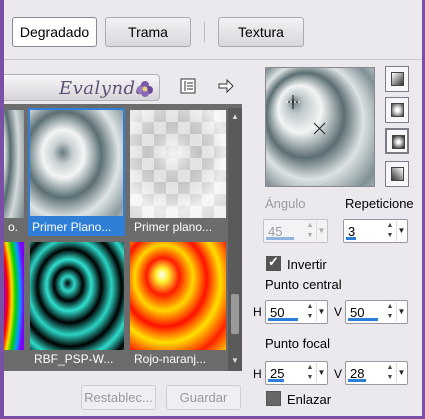 This screenshot has width=425, height=419. What do you see at coordinates (276, 380) in the screenshot?
I see `focal-h-slider-bar` at bounding box center [276, 380].